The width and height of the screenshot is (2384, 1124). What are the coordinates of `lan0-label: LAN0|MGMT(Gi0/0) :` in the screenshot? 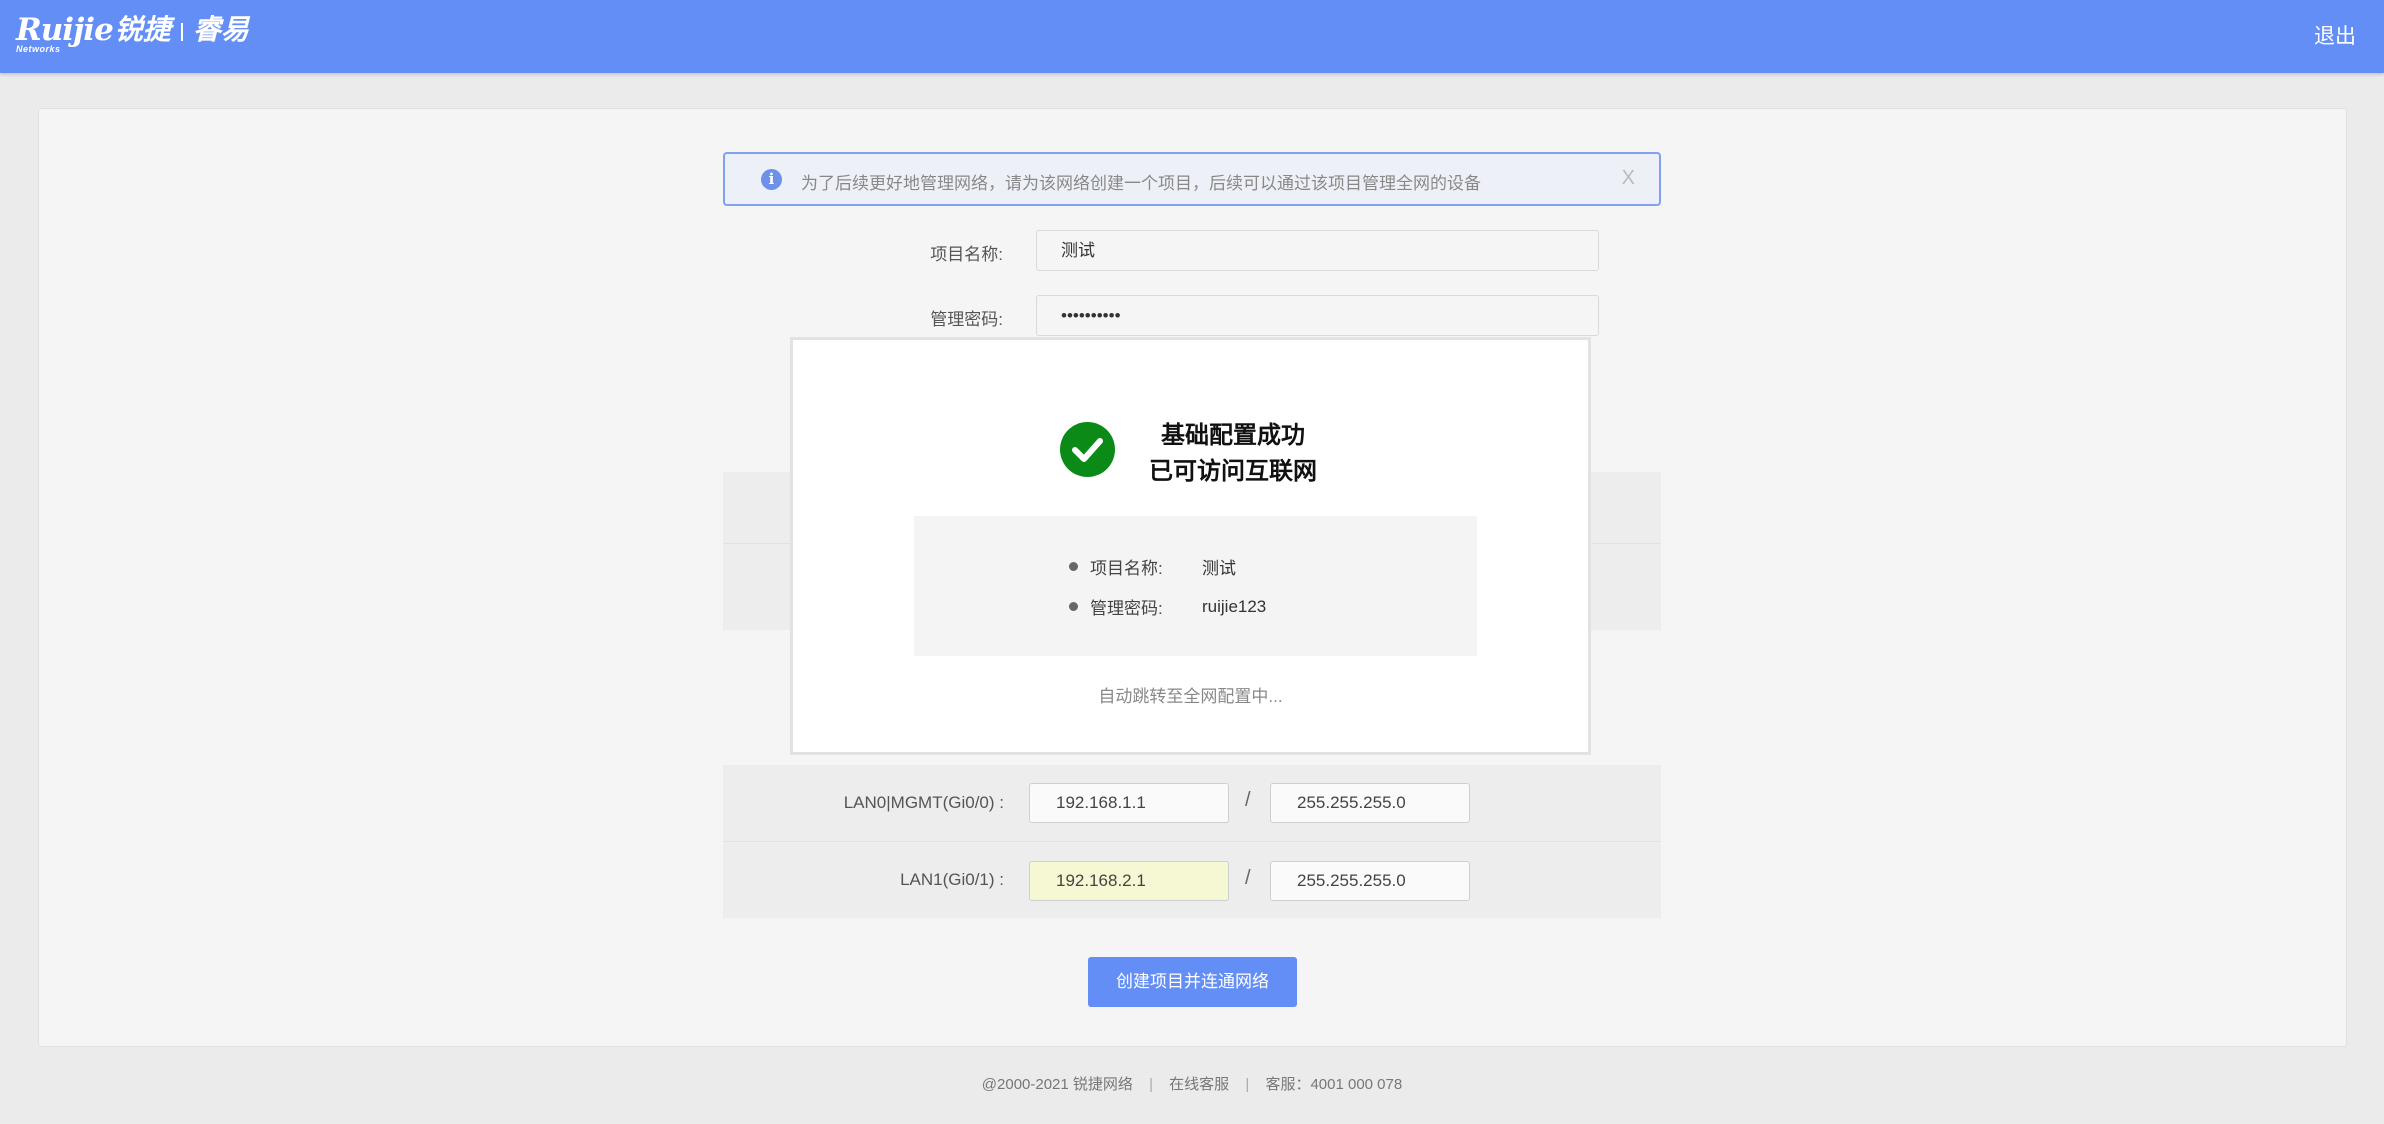 It's located at (923, 802).